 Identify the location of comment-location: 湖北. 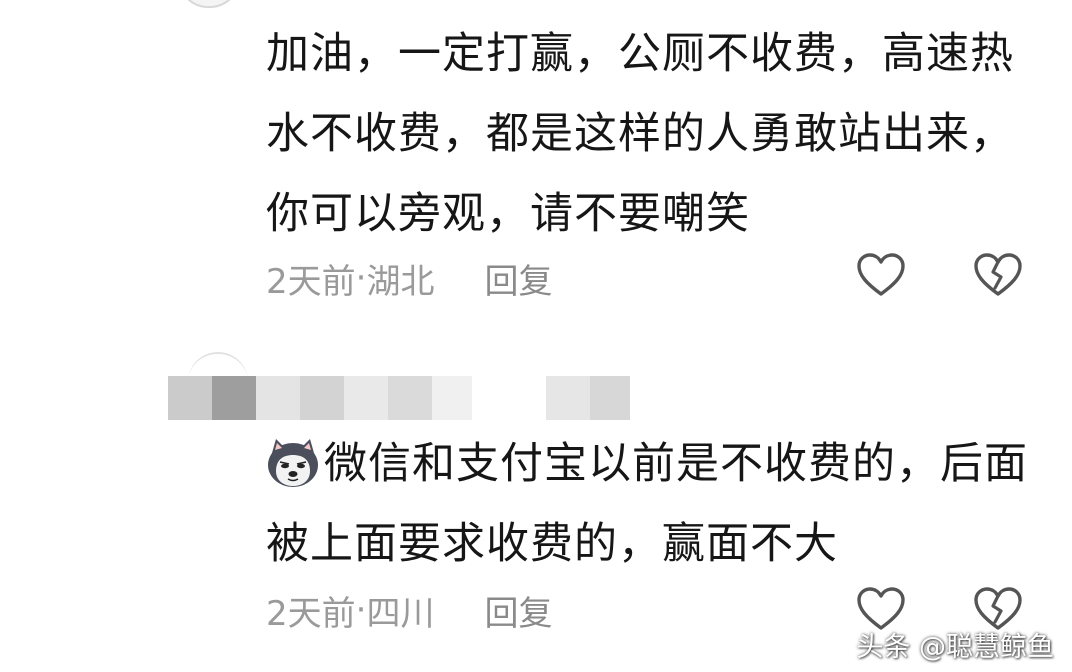
(400, 281).